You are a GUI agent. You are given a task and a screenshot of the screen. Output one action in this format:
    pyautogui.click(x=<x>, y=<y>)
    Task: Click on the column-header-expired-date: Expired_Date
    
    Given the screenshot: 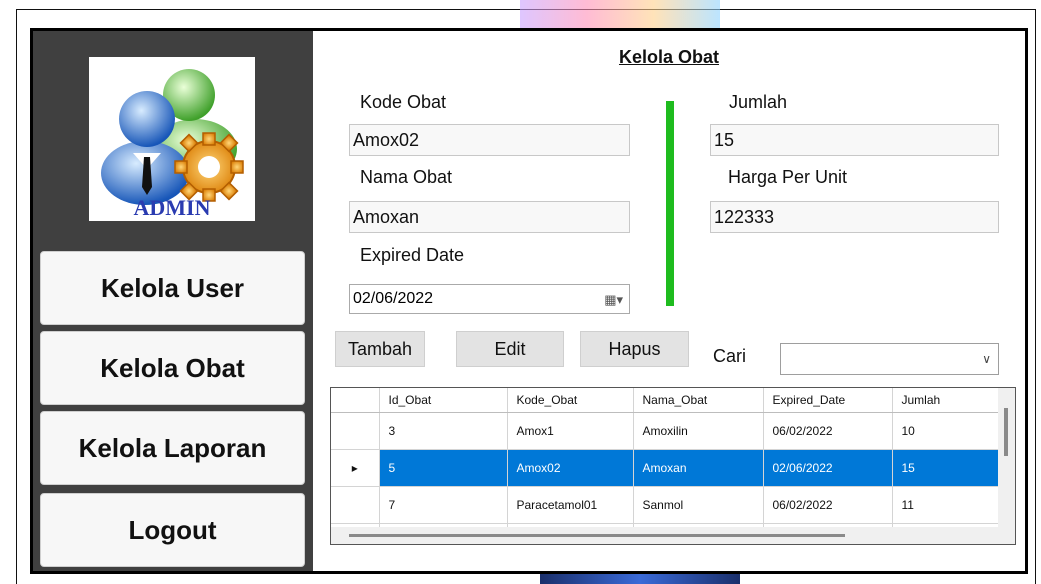 What is the action you would take?
    pyautogui.click(x=828, y=400)
    